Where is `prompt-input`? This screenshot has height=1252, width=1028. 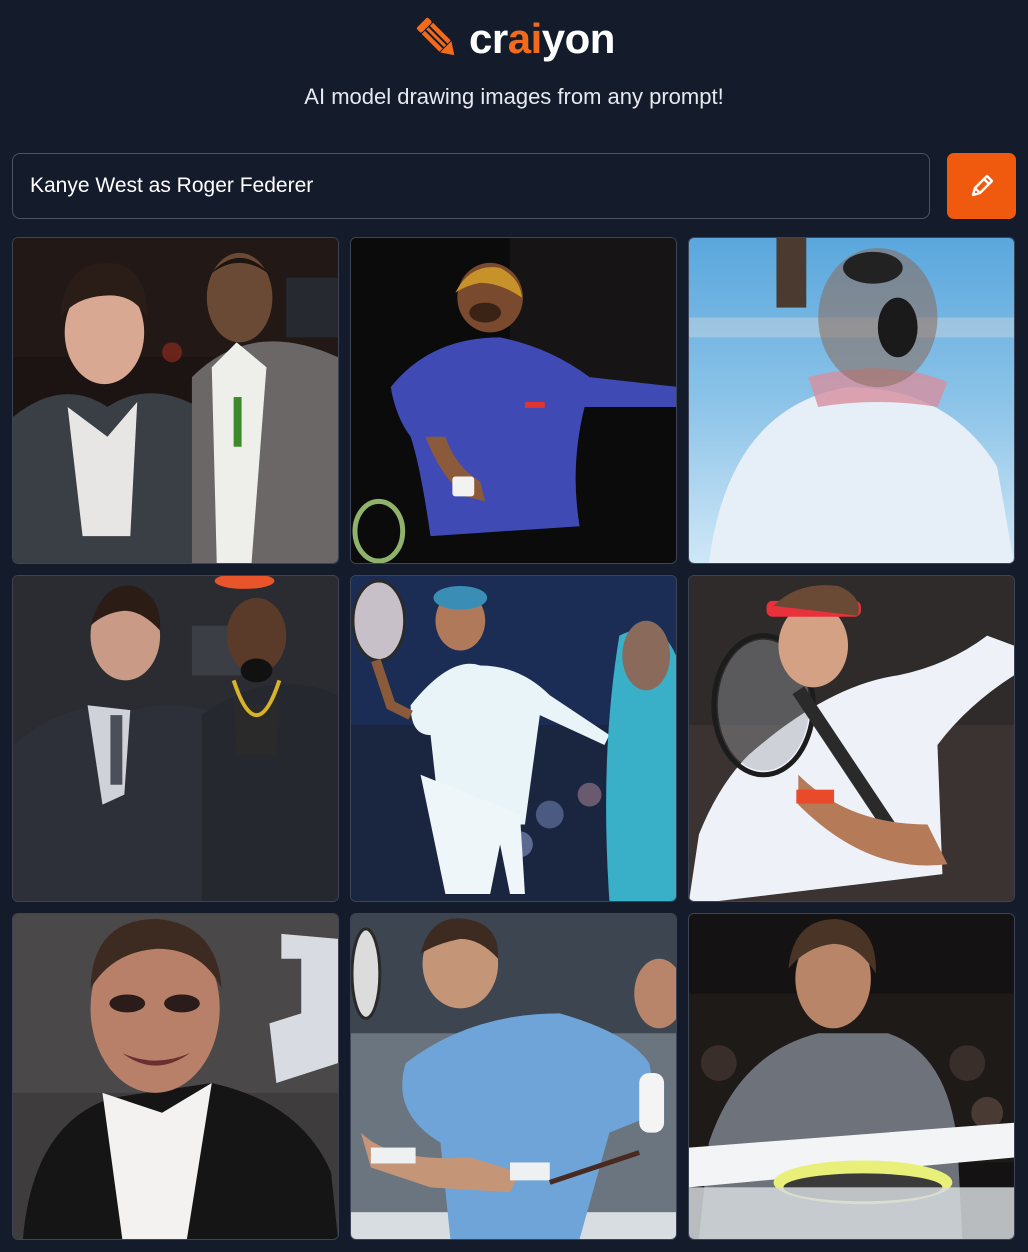
prompt-input is located at coordinates (471, 186).